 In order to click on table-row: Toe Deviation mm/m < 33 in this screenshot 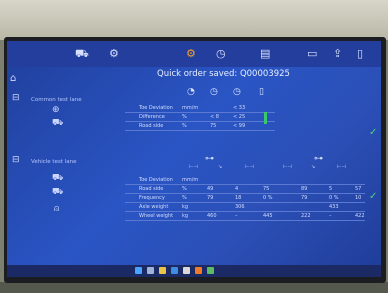, I will do `click(200, 108)`.